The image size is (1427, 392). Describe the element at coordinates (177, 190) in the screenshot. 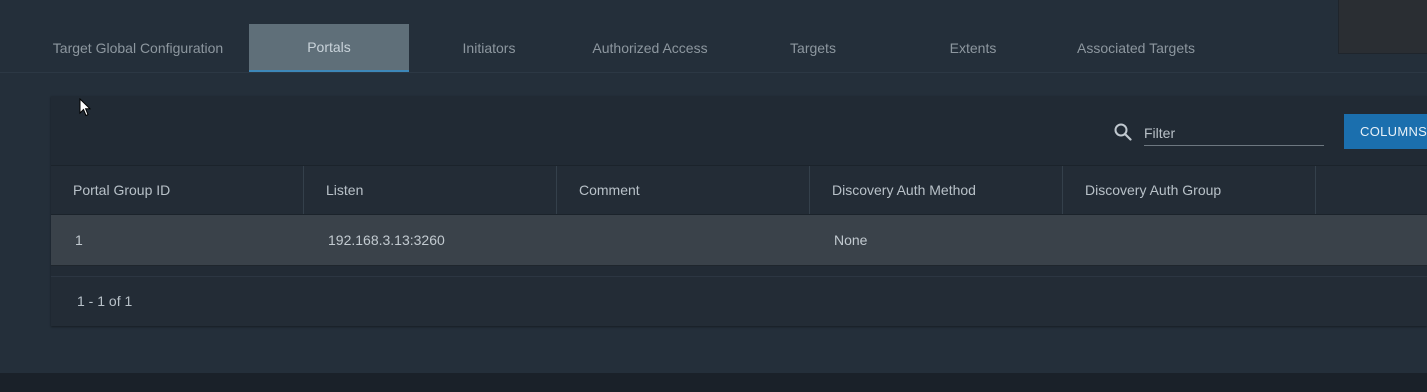

I see `column-header-portal-group-id: Portal Group ID` at that location.